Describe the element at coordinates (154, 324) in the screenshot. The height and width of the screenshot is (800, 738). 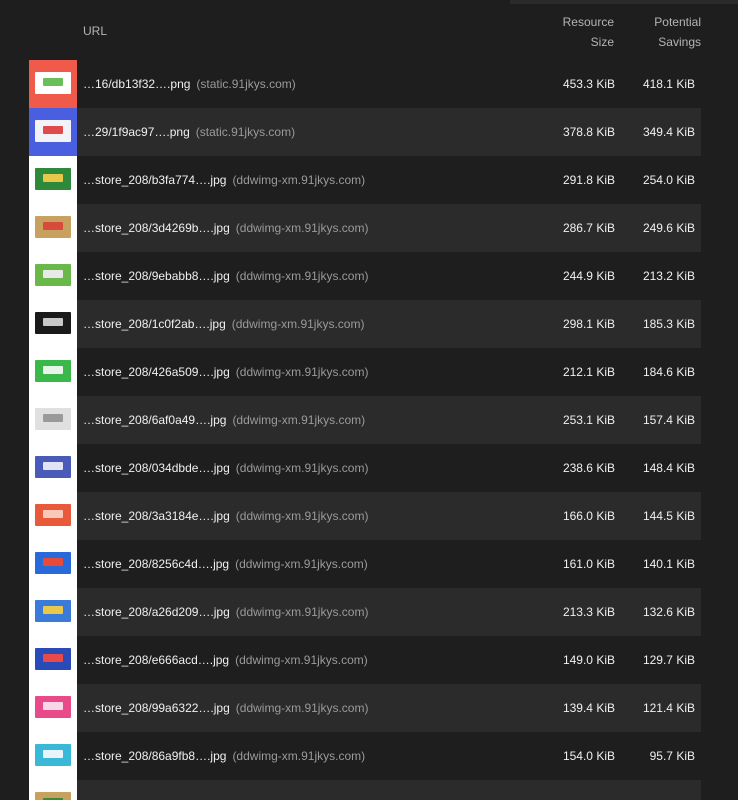
I see `file-name: …store_208/1c0f2ab….jpg` at that location.